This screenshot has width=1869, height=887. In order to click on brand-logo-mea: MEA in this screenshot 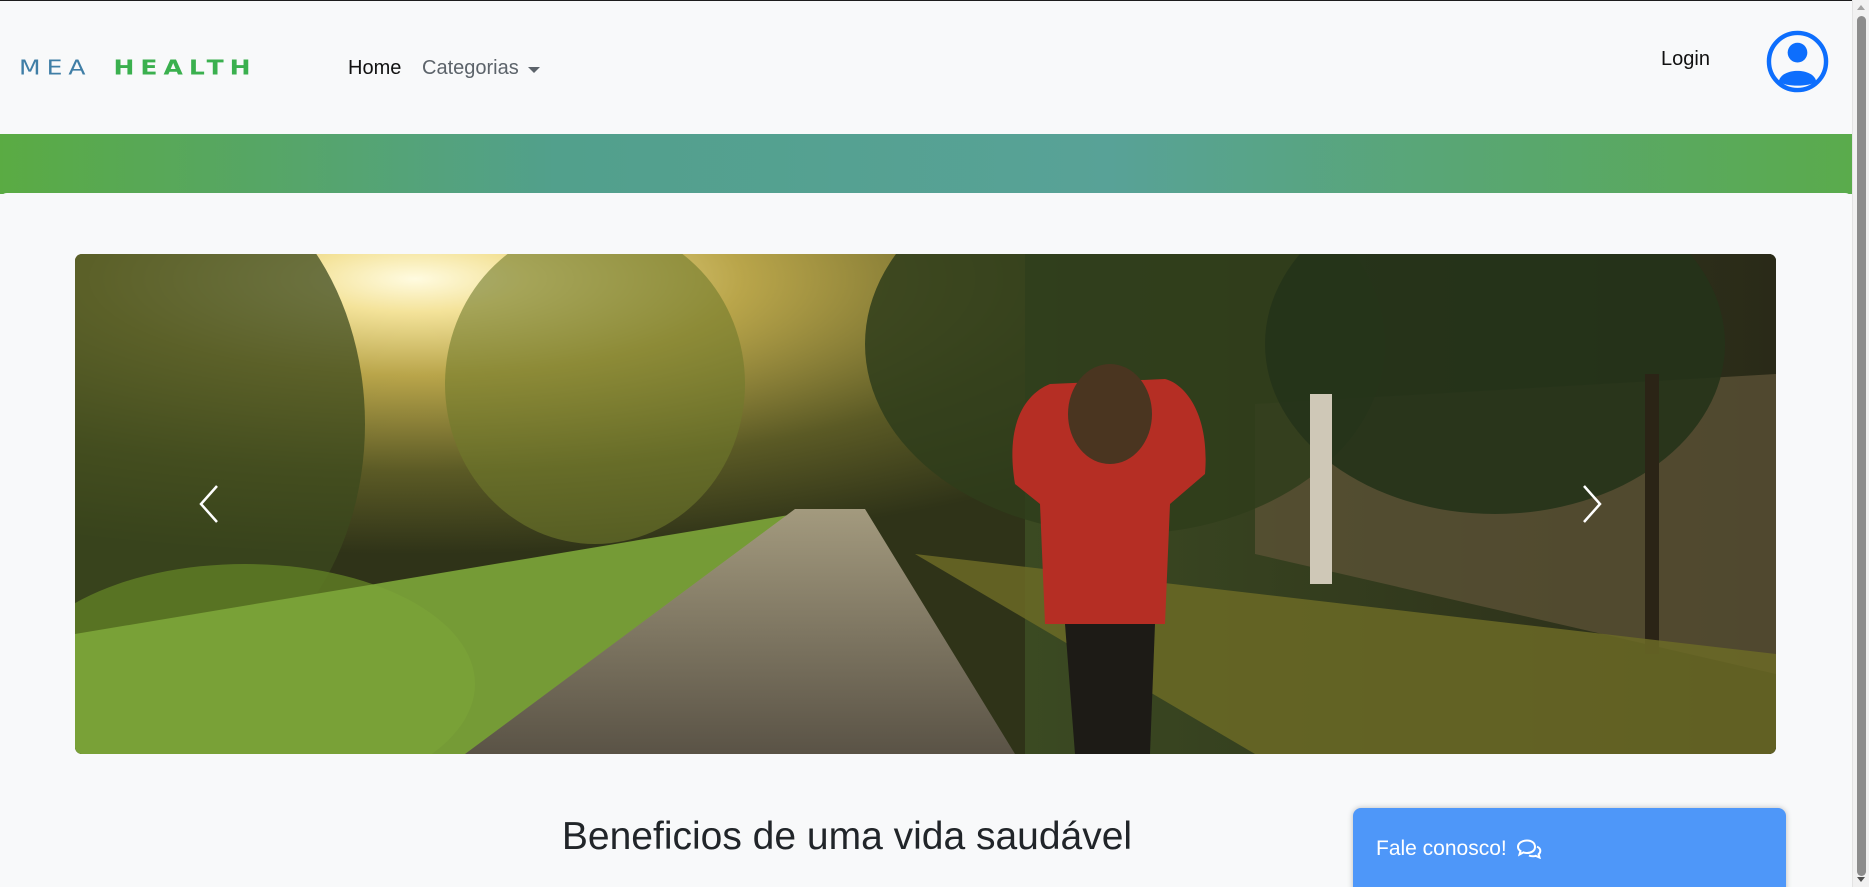, I will do `click(55, 67)`.